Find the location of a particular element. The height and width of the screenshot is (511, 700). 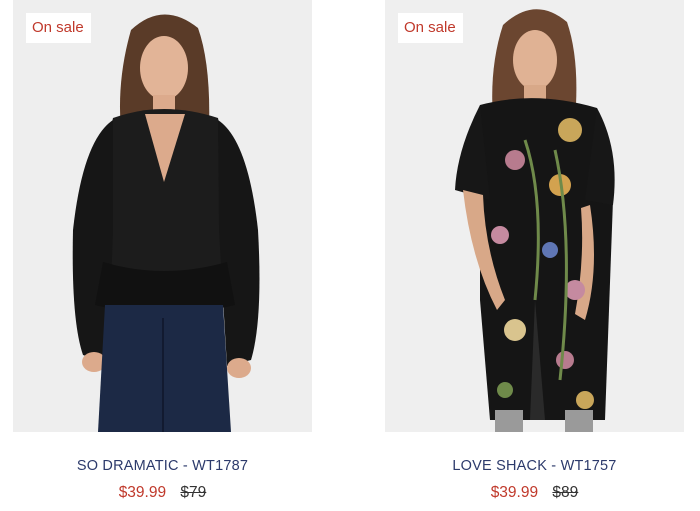

product-price: $39.99 $79 is located at coordinates (162, 493).